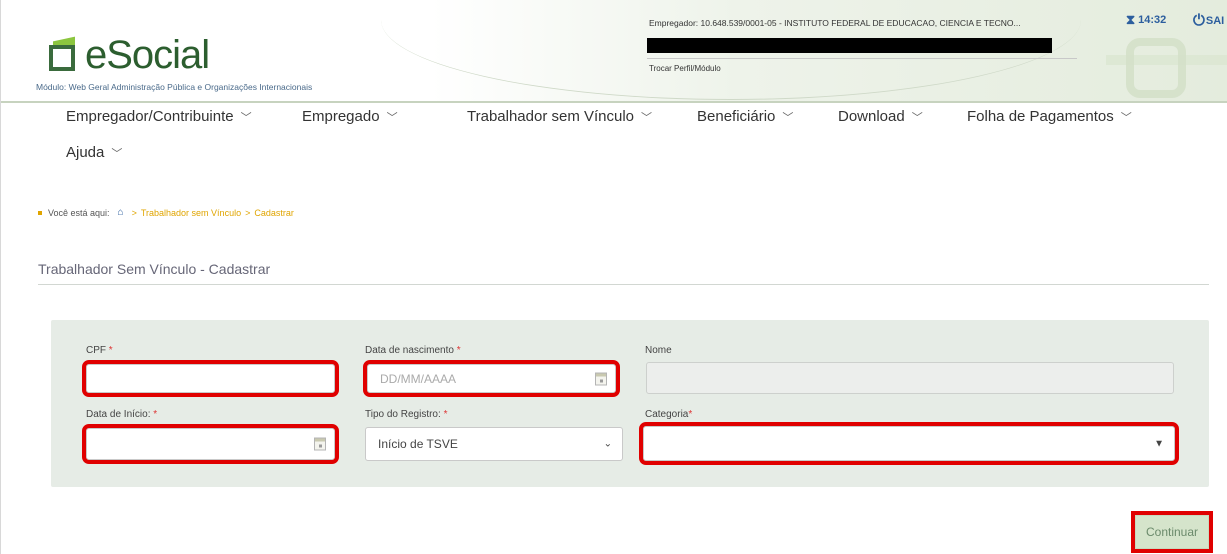 This screenshot has width=1227, height=554. What do you see at coordinates (64, 54) in the screenshot?
I see `esocial-logo-icon` at bounding box center [64, 54].